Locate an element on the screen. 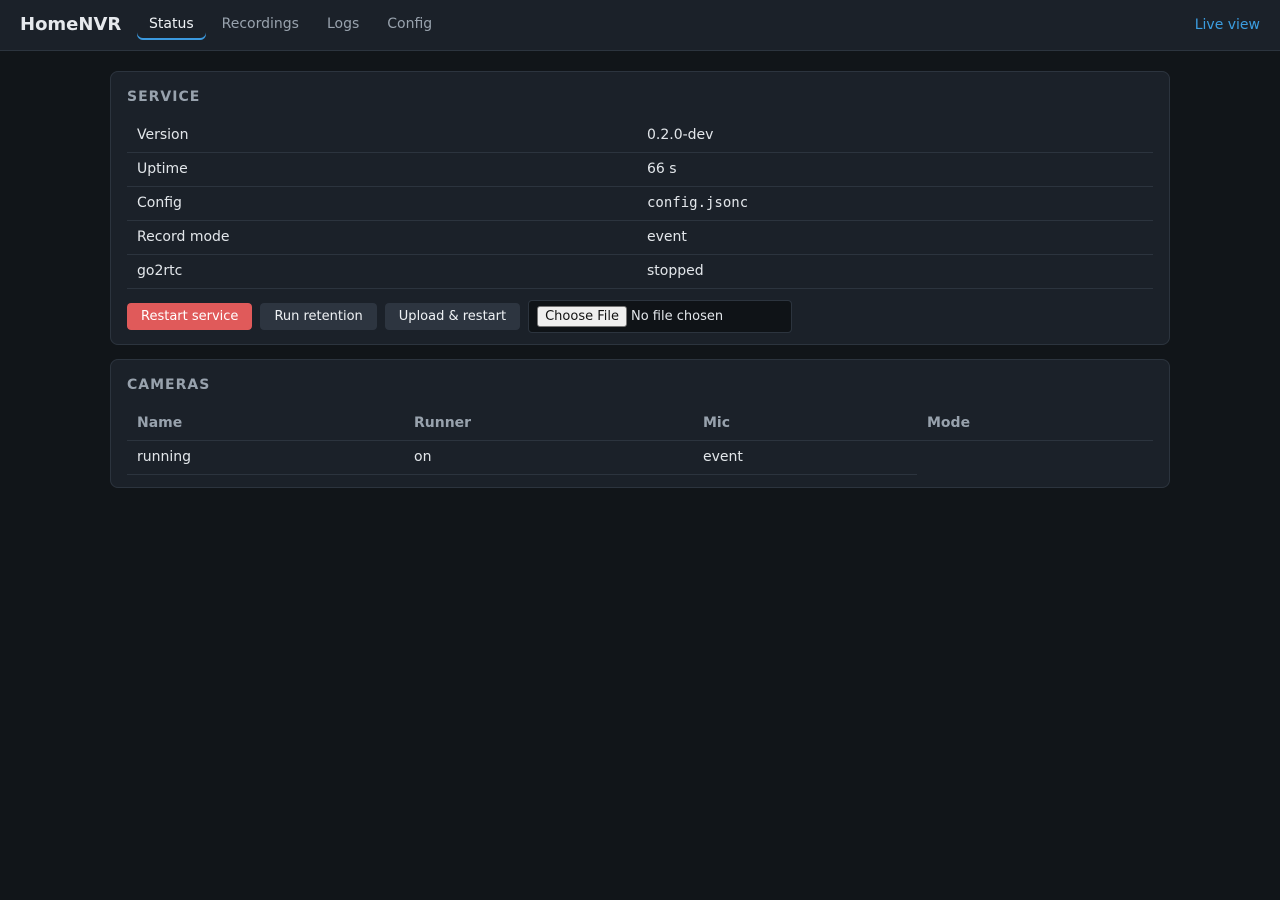  config-file-input: Choose File No file chosen is located at coordinates (660, 316).